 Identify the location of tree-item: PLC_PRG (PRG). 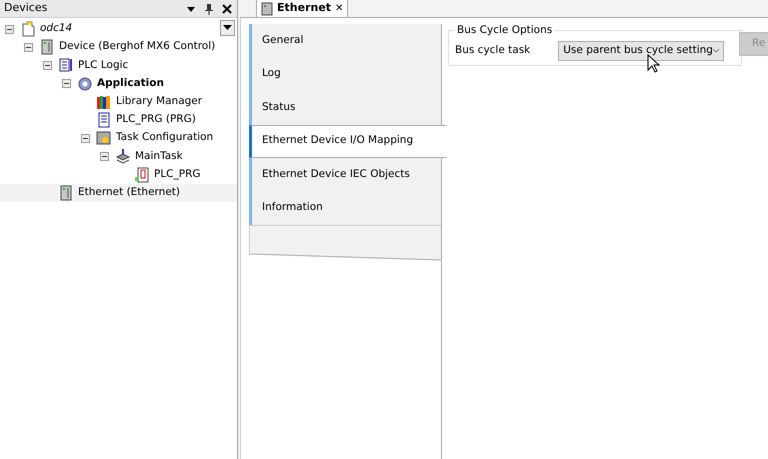
(156, 120).